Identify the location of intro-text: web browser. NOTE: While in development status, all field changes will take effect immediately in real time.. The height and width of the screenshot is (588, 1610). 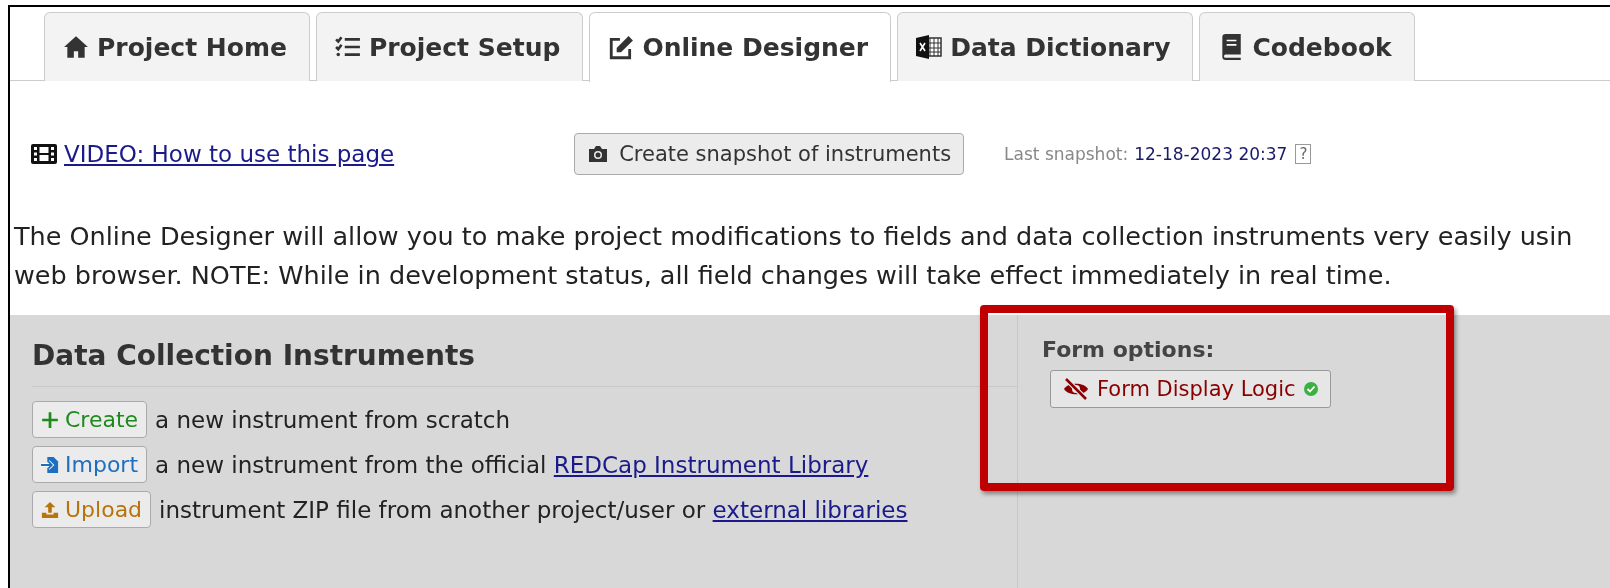
(703, 275).